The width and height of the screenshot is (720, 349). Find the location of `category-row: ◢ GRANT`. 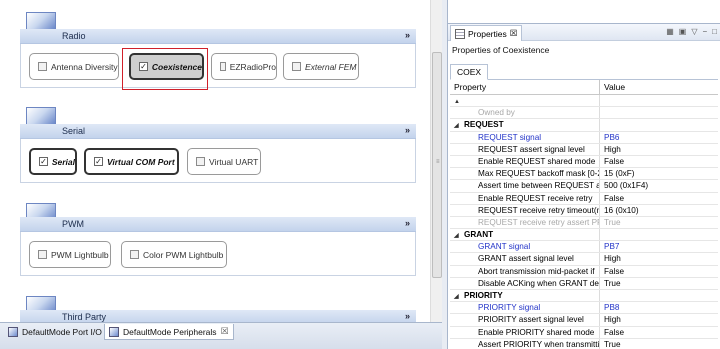

category-row: ◢ GRANT is located at coordinates (584, 235).